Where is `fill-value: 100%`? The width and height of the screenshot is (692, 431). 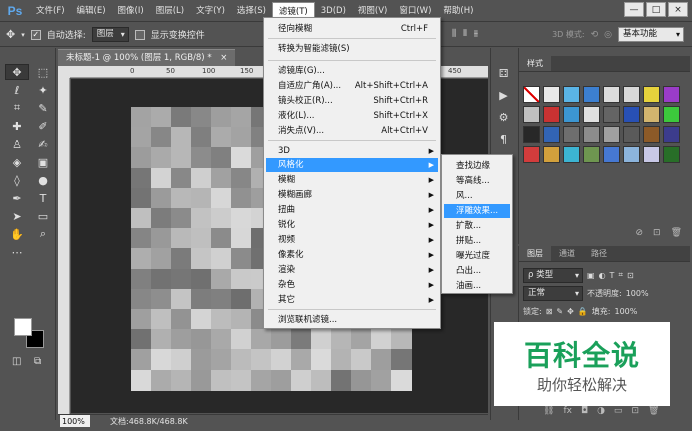 fill-value: 100% is located at coordinates (625, 311).